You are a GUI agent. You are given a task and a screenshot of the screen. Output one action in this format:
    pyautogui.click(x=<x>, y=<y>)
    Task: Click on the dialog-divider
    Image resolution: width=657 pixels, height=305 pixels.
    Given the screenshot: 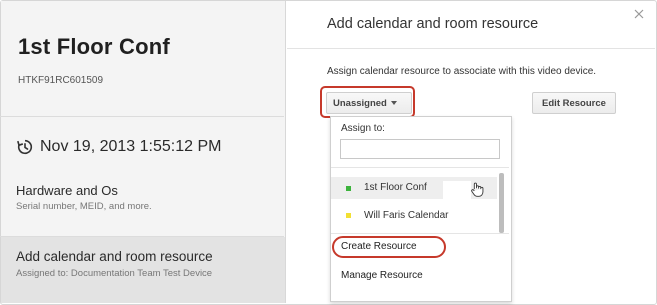 What is the action you would take?
    pyautogui.click(x=471, y=48)
    